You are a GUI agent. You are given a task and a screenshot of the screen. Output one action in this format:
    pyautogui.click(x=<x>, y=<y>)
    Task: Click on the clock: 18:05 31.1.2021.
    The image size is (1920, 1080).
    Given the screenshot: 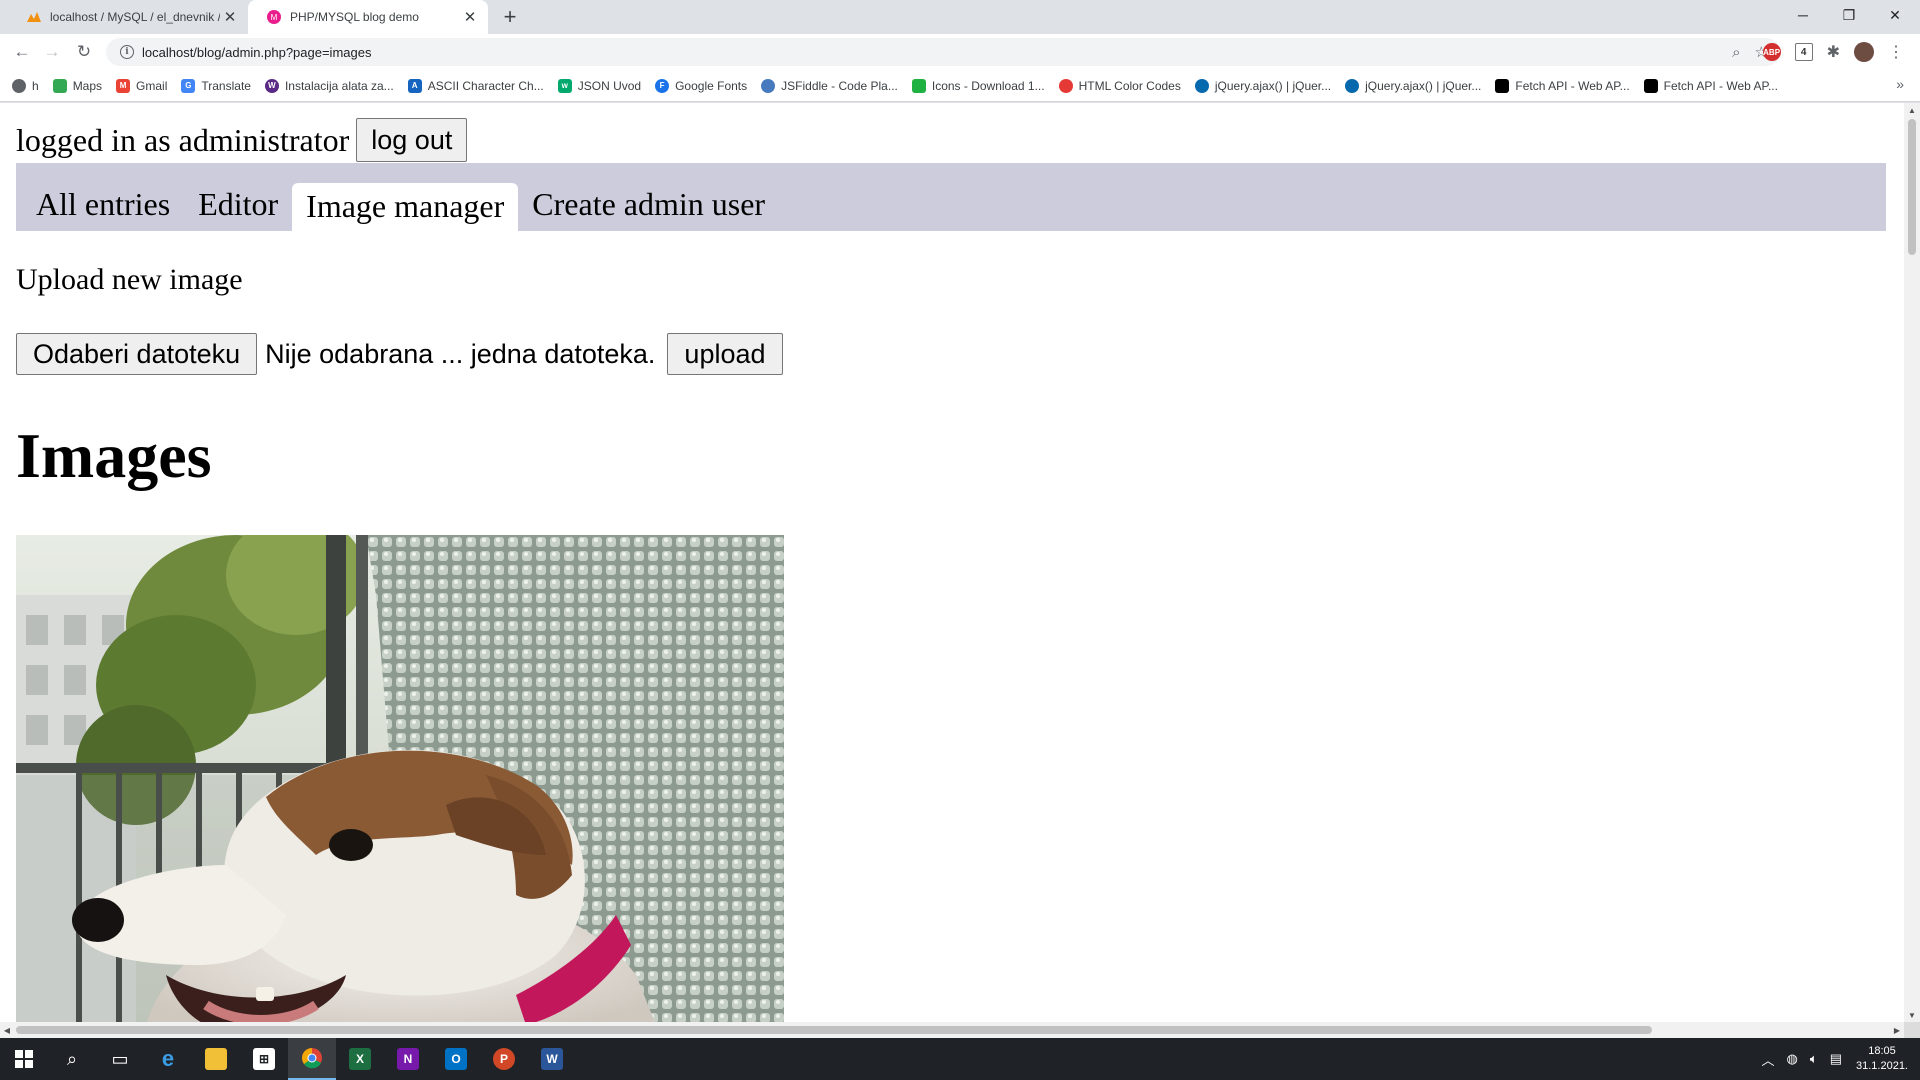 What is the action you would take?
    pyautogui.click(x=1882, y=1059)
    